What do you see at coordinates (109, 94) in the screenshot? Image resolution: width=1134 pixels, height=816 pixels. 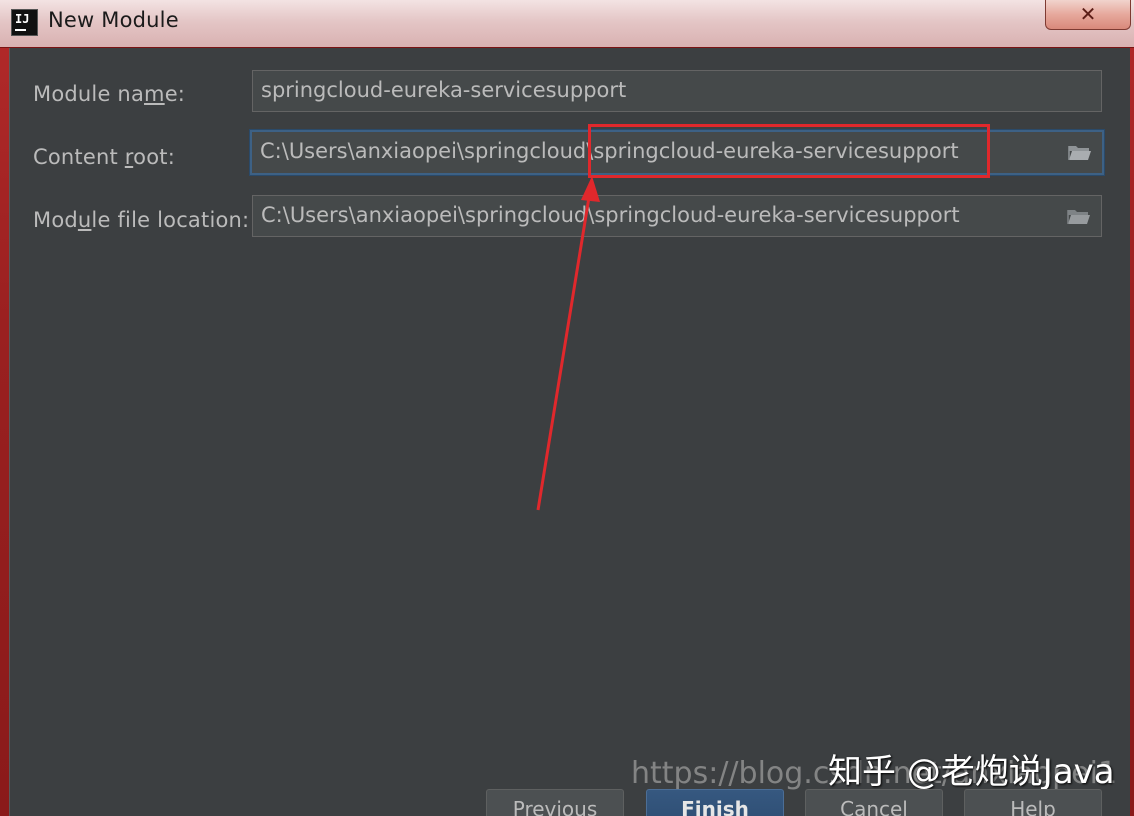 I see `module-name-label: Module name:` at bounding box center [109, 94].